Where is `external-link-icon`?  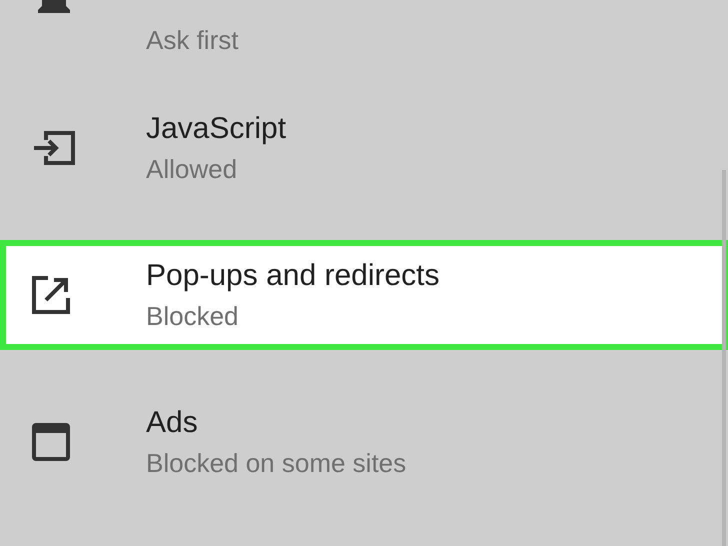
external-link-icon is located at coordinates (51, 295).